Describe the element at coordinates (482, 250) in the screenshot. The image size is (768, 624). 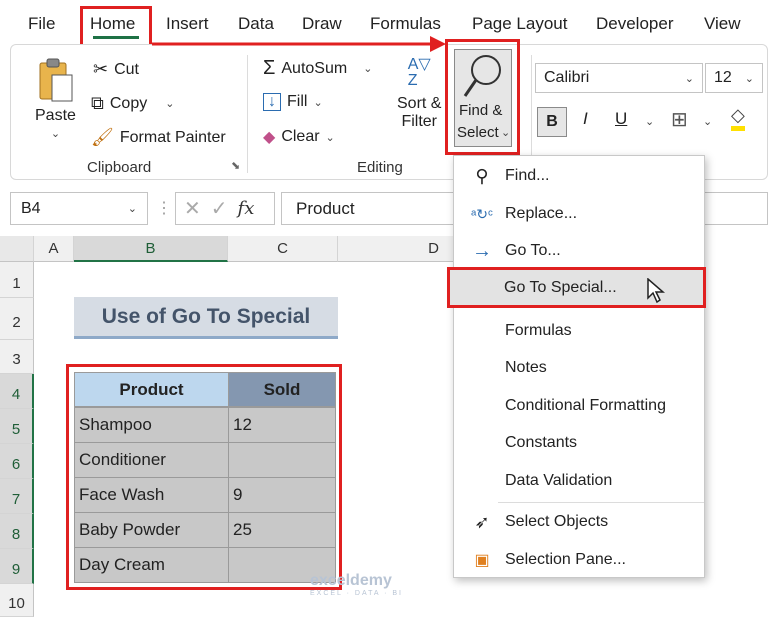
I see `arrow-right-icon: →` at that location.